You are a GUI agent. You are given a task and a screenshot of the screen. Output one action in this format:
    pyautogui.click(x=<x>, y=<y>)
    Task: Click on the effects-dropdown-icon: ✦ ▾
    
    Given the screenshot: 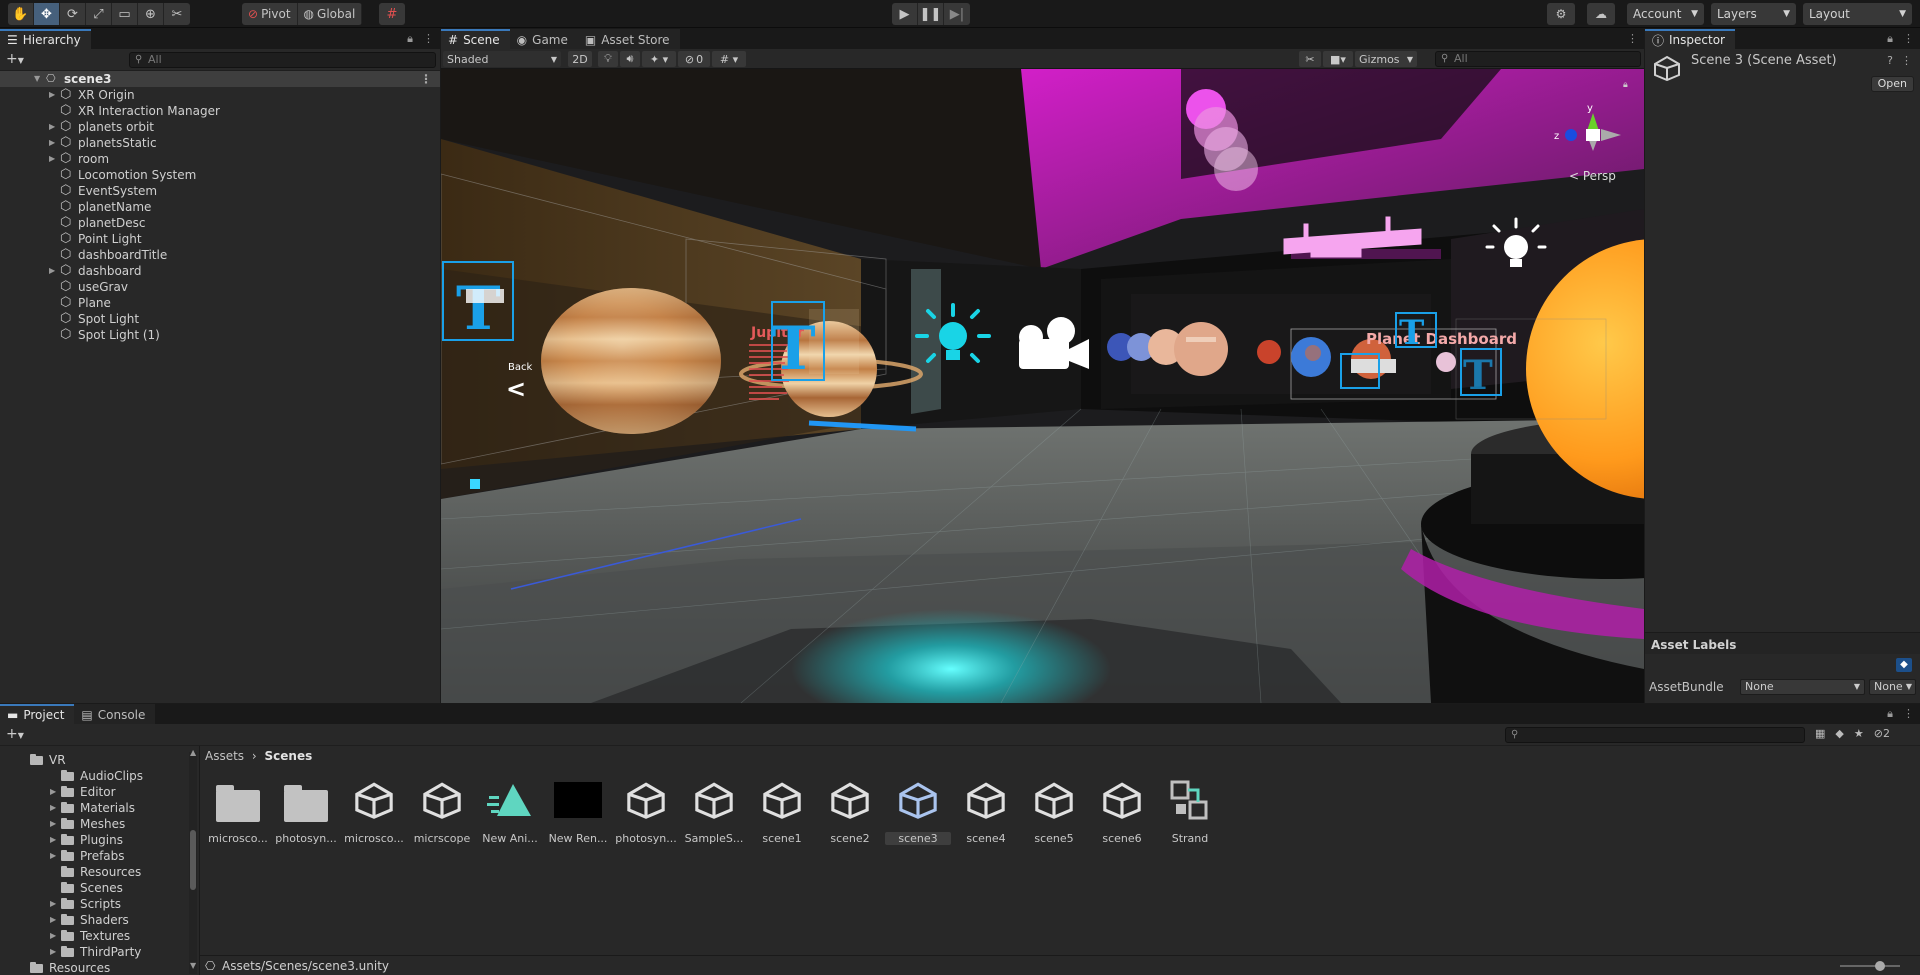 What is the action you would take?
    pyautogui.click(x=659, y=59)
    